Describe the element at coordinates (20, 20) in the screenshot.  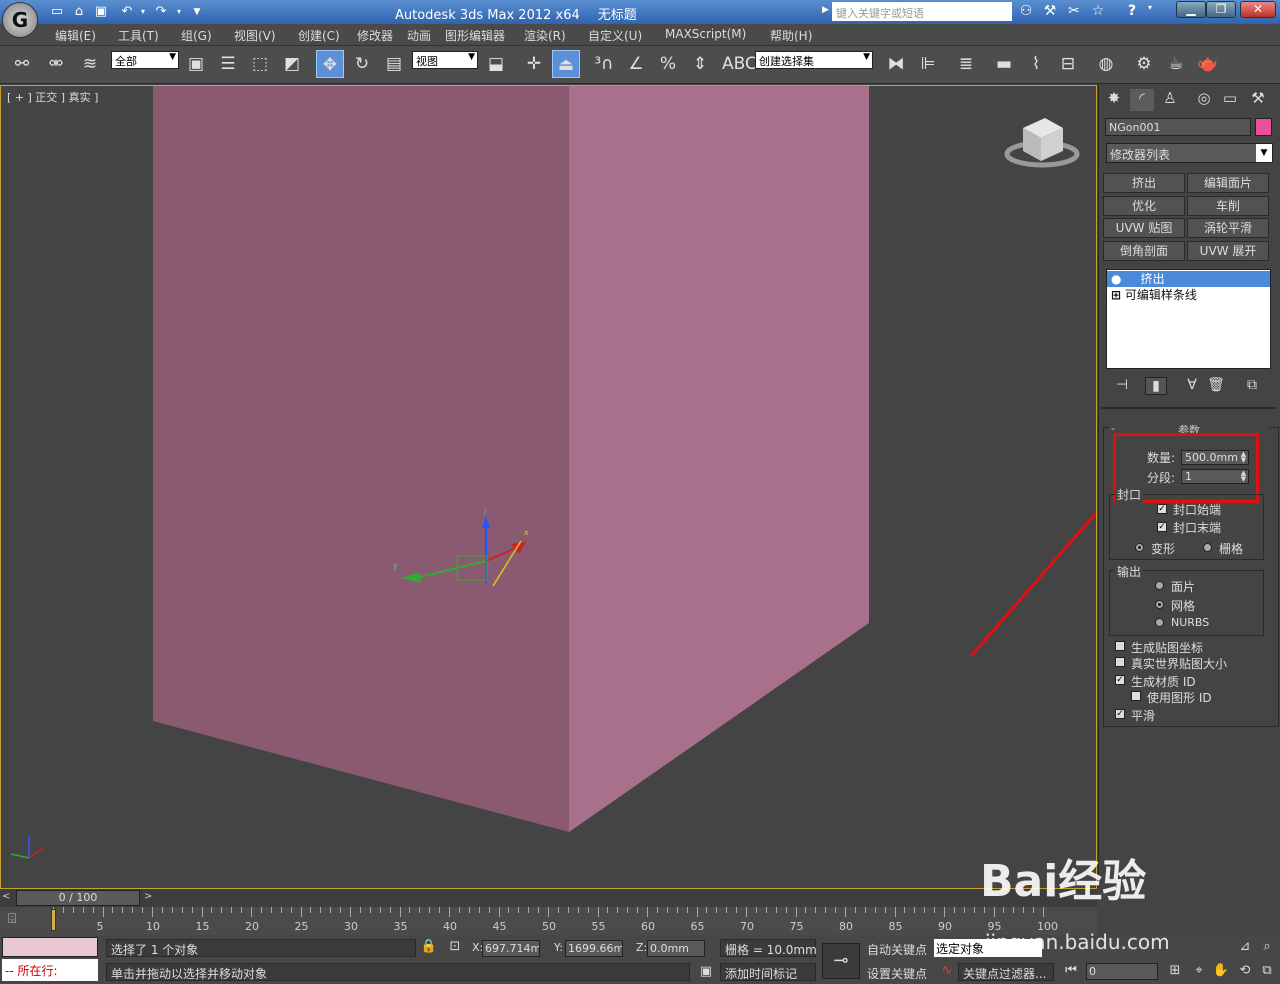
I see `app-logo-icon: G` at that location.